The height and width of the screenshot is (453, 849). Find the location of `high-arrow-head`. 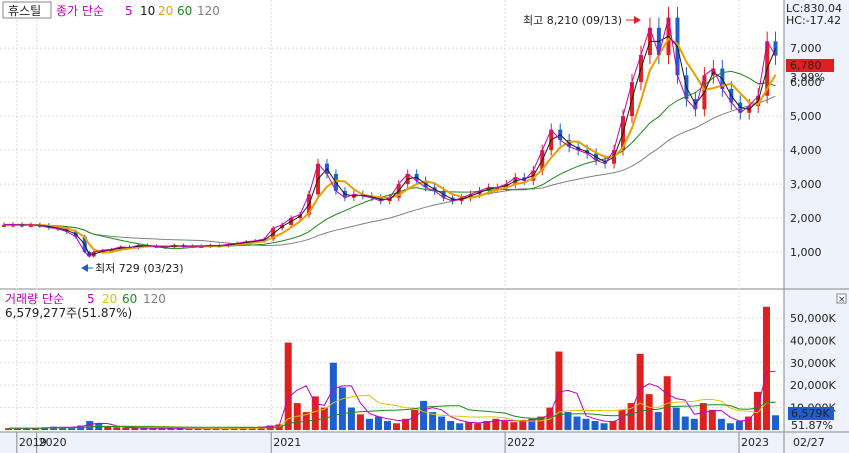

high-arrow-head is located at coordinates (637, 20).